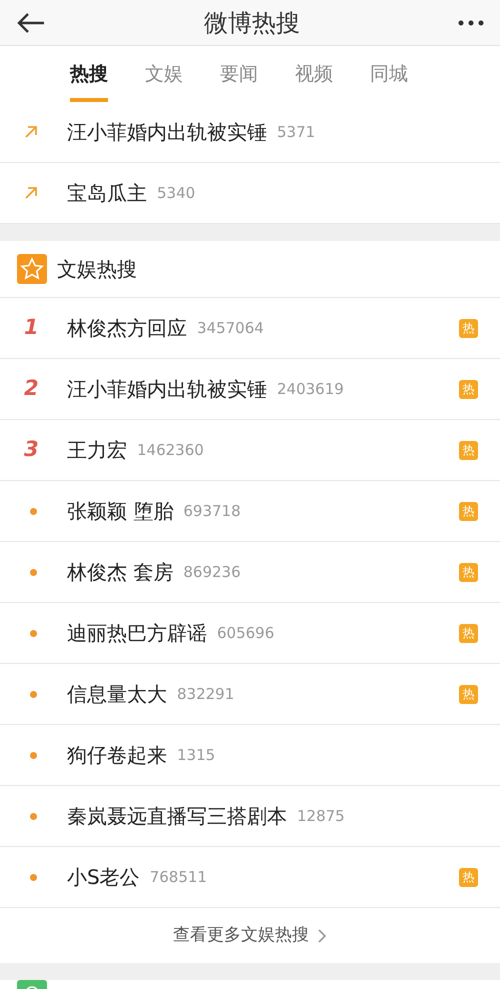 Image resolution: width=500 pixels, height=989 pixels. Describe the element at coordinates (212, 572) in the screenshot. I see `search-count: 869236` at that location.